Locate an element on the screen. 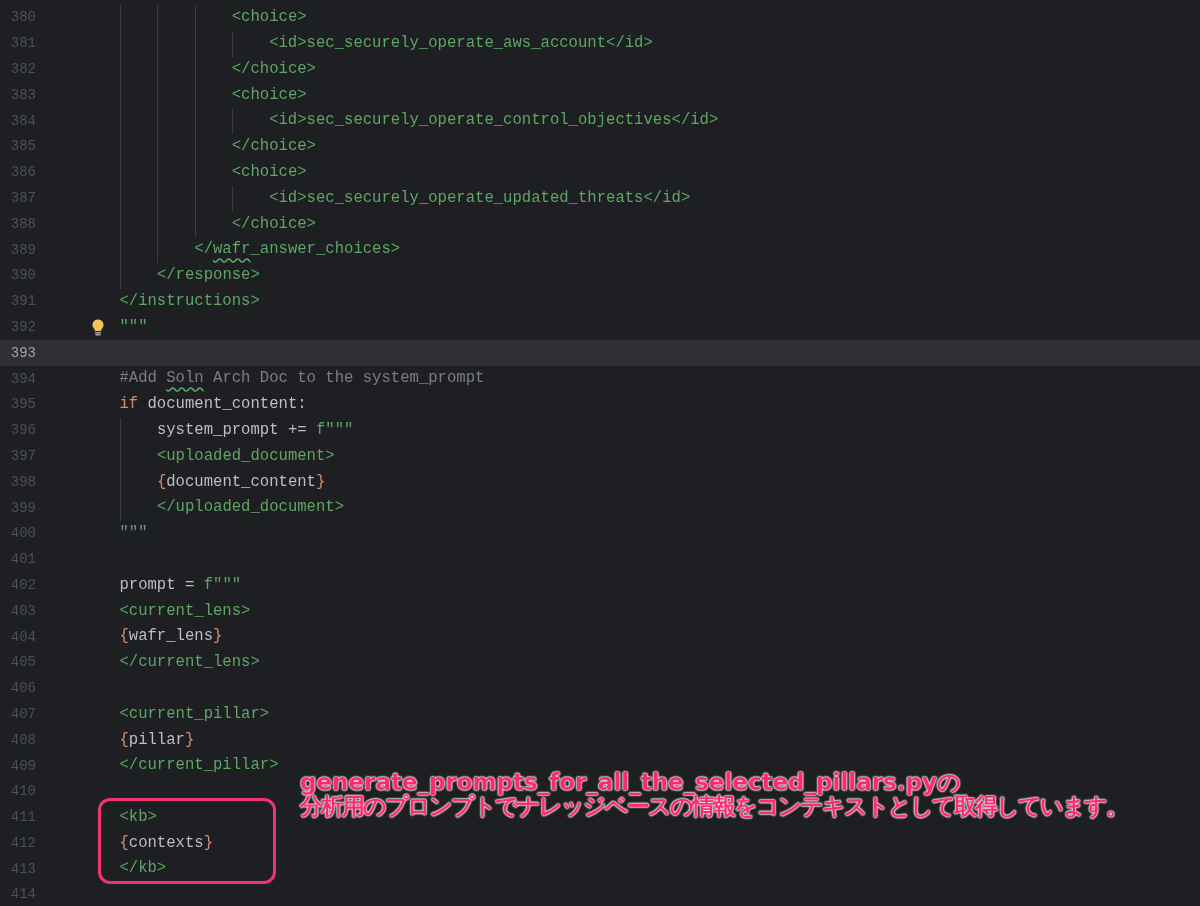 Image resolution: width=1200 pixels, height=906 pixels. code-comment: #Add is located at coordinates (138, 378).